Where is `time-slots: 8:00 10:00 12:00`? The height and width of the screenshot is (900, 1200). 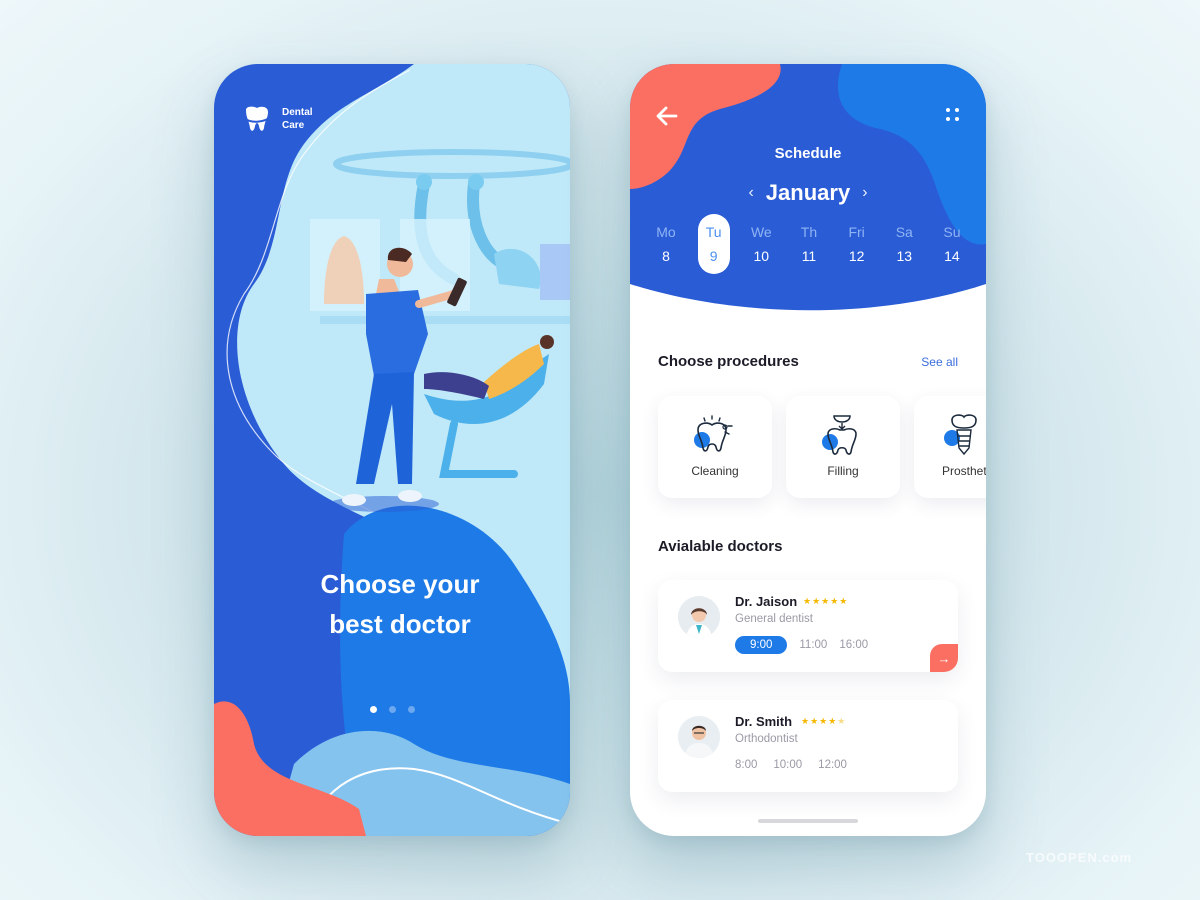
time-slots: 8:00 10:00 12:00 is located at coordinates (791, 765).